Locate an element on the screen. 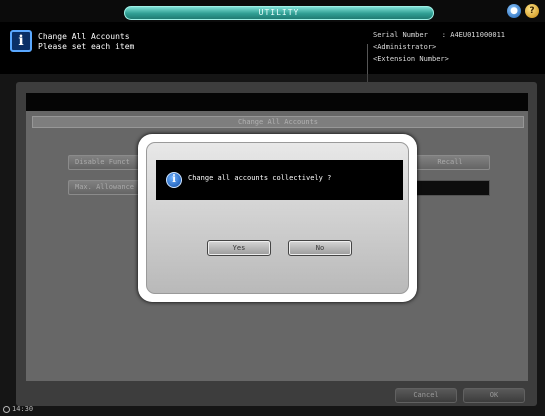 The width and height of the screenshot is (545, 416). top-icons: ● ? is located at coordinates (523, 11).